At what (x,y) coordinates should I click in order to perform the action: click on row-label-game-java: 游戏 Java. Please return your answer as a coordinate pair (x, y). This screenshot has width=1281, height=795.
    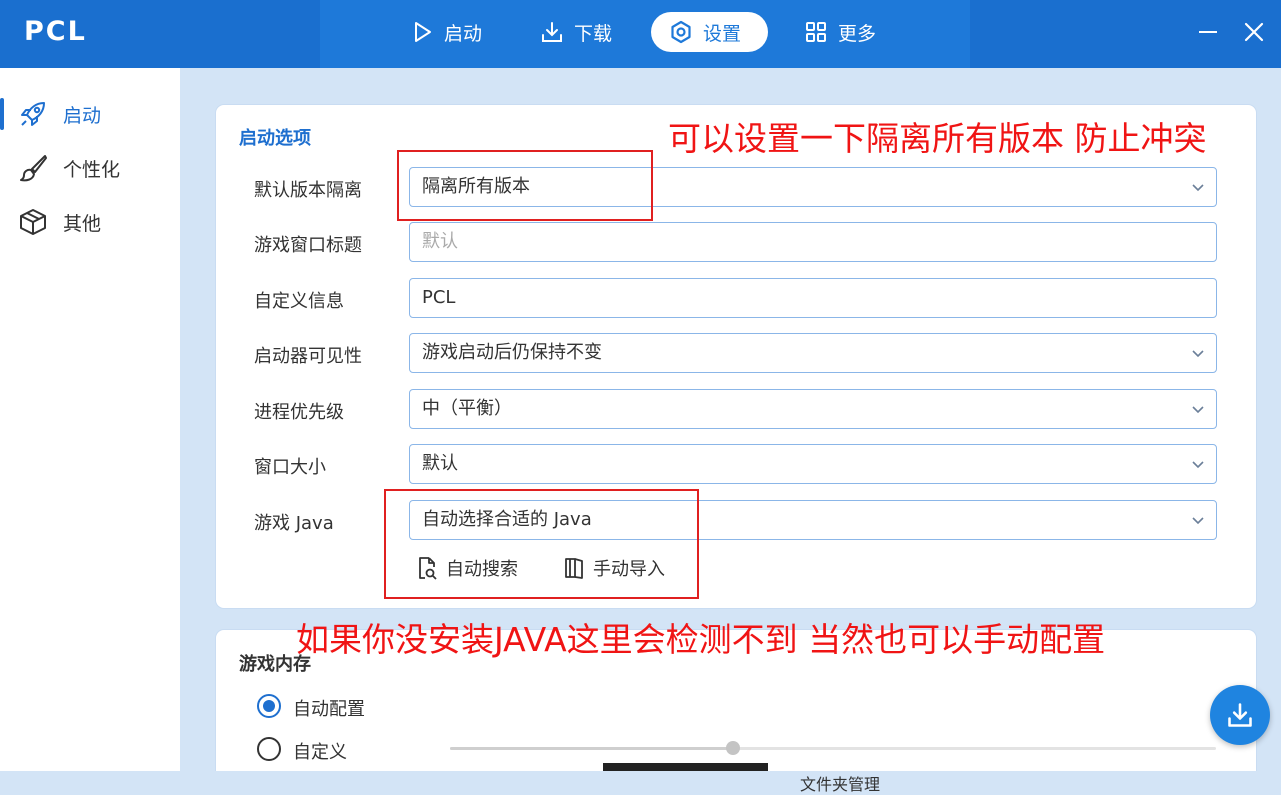
    Looking at the image, I should click on (294, 523).